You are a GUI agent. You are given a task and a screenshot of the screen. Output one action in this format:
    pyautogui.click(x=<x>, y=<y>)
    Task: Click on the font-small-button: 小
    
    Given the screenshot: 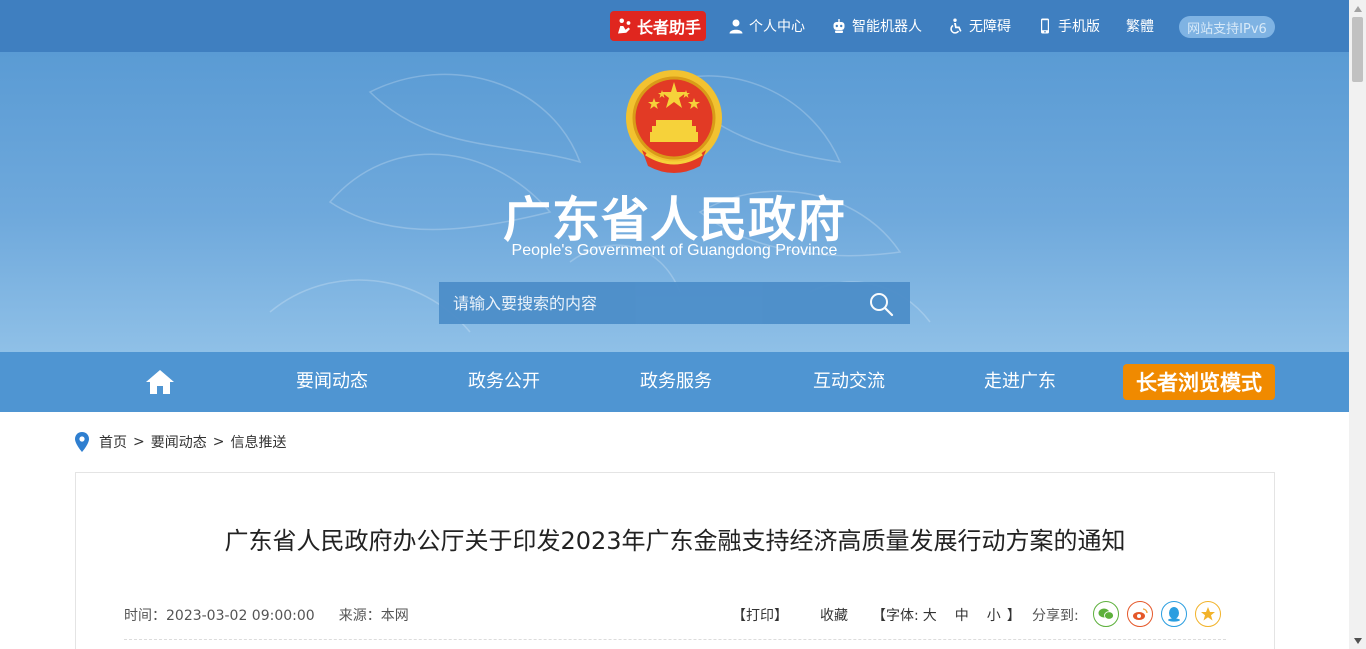 What is the action you would take?
    pyautogui.click(x=994, y=615)
    